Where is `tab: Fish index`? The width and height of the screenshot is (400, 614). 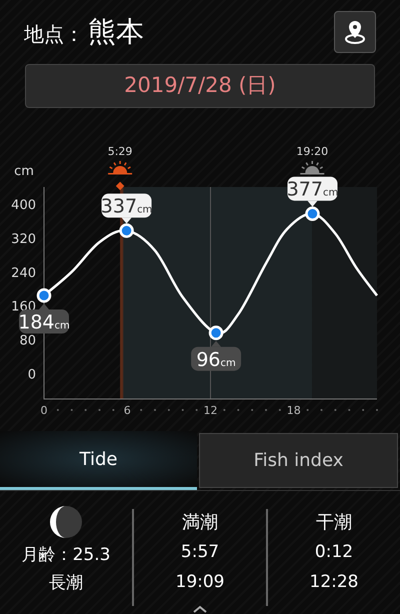
tab: Fish index is located at coordinates (298, 460).